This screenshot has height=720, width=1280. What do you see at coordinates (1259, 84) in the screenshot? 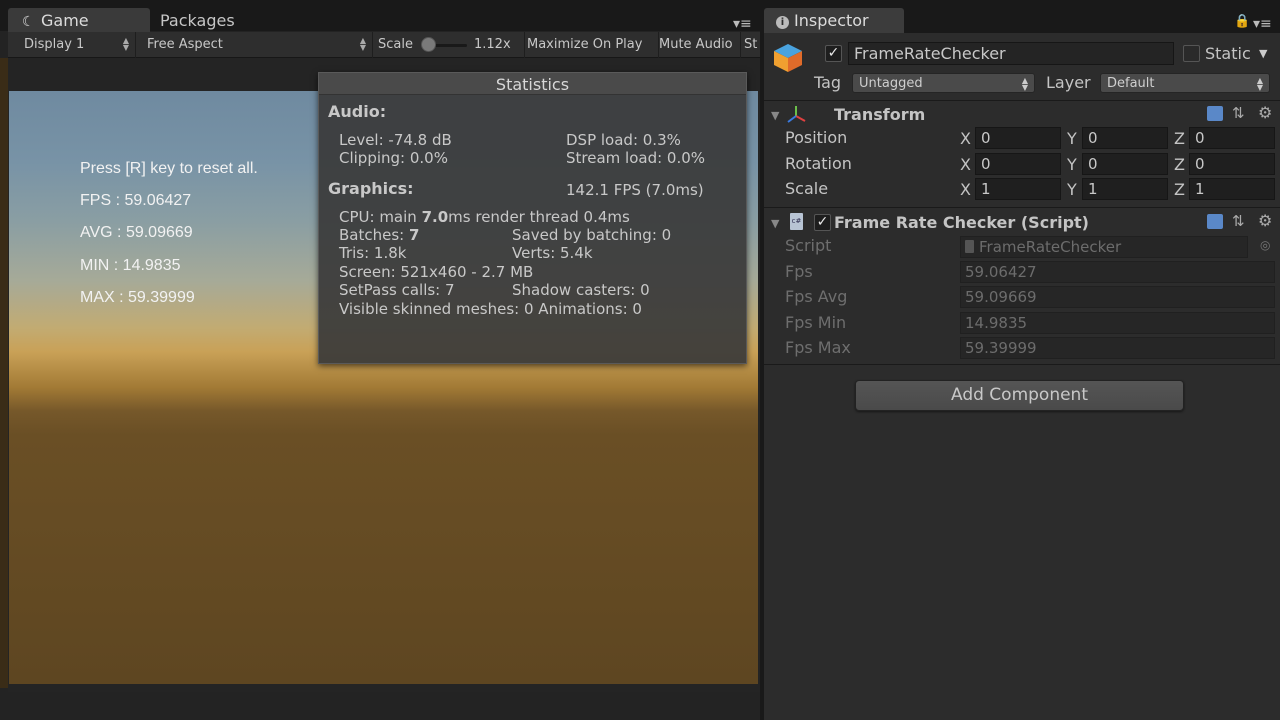
I see `spinner-icon: ▲ ▼` at bounding box center [1259, 84].